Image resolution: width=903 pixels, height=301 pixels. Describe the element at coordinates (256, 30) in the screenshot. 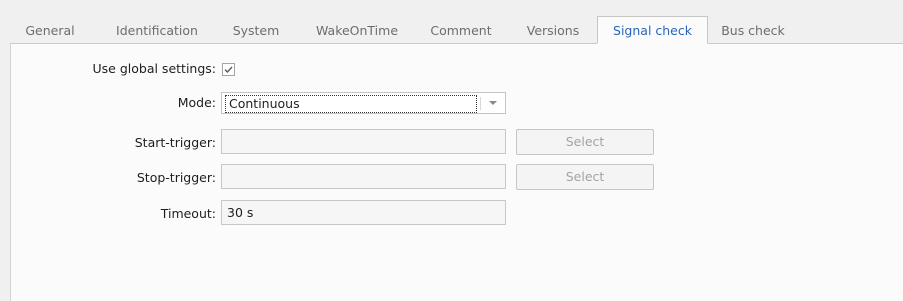

I see `tab-system: System` at that location.